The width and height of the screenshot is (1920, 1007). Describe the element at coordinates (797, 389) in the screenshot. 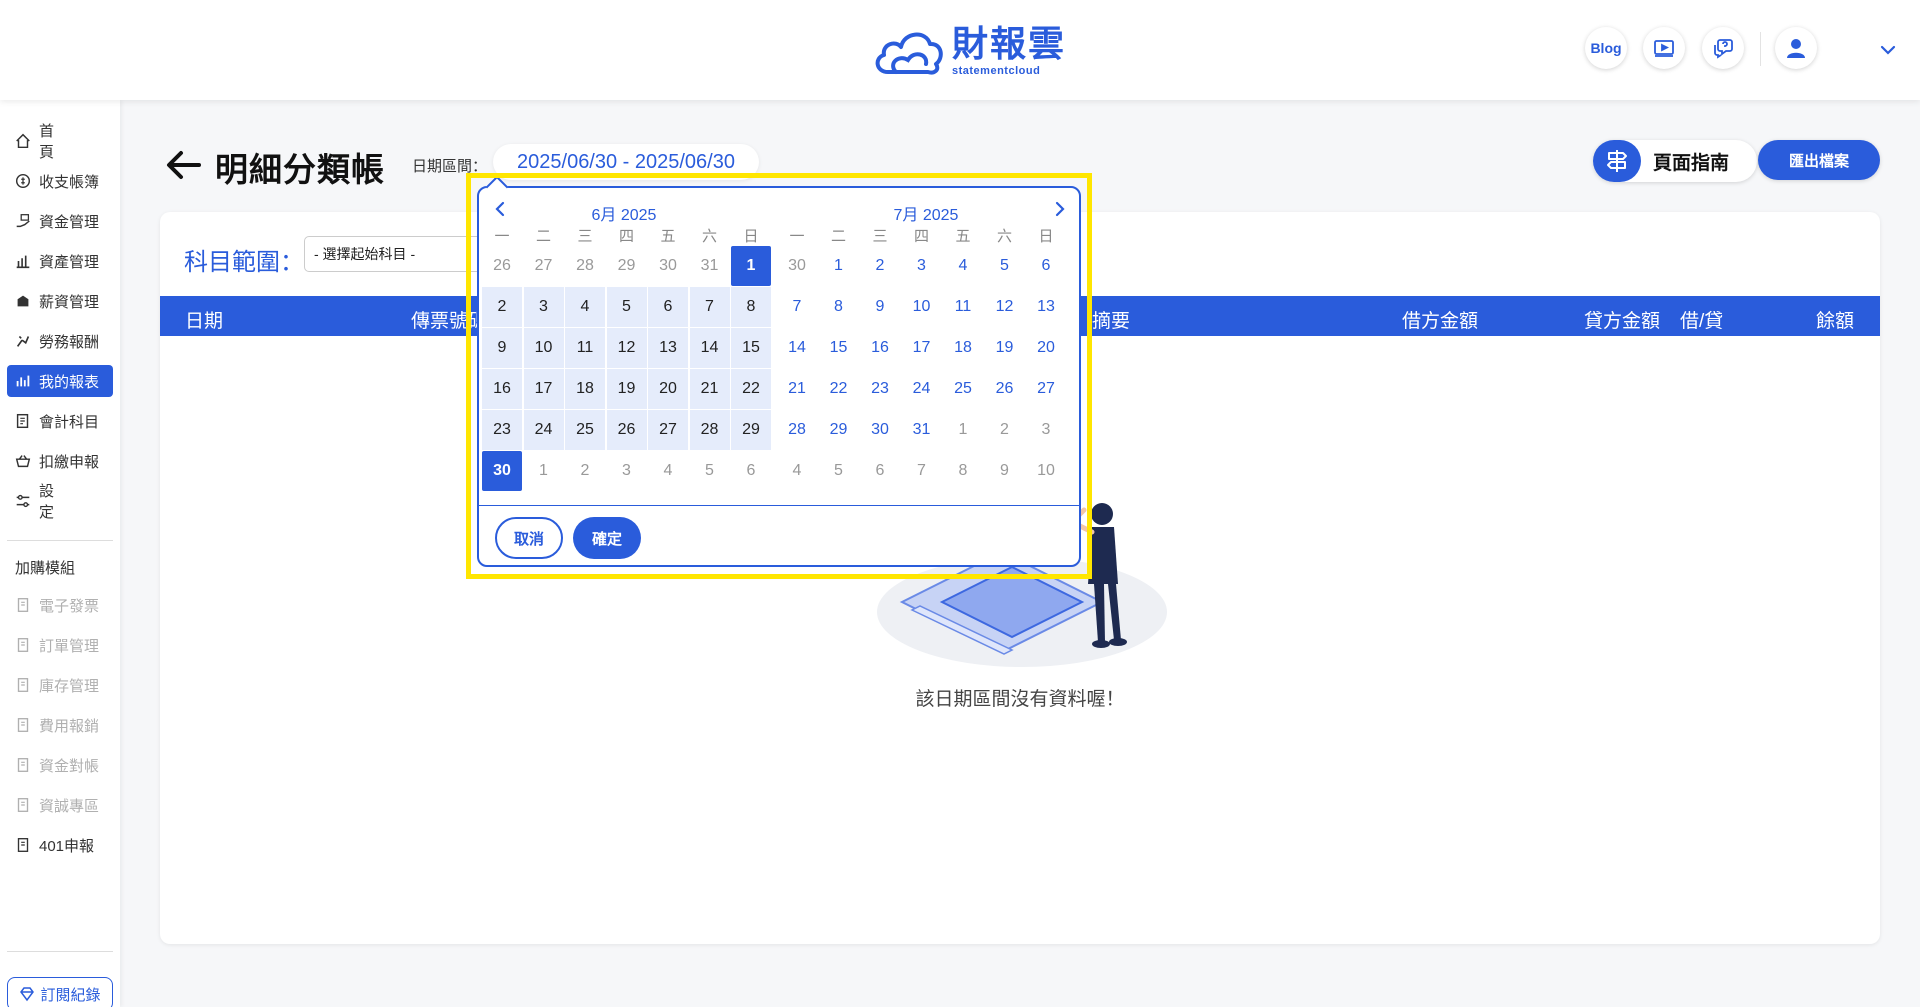

I see `calendar-day-july: 21` at that location.